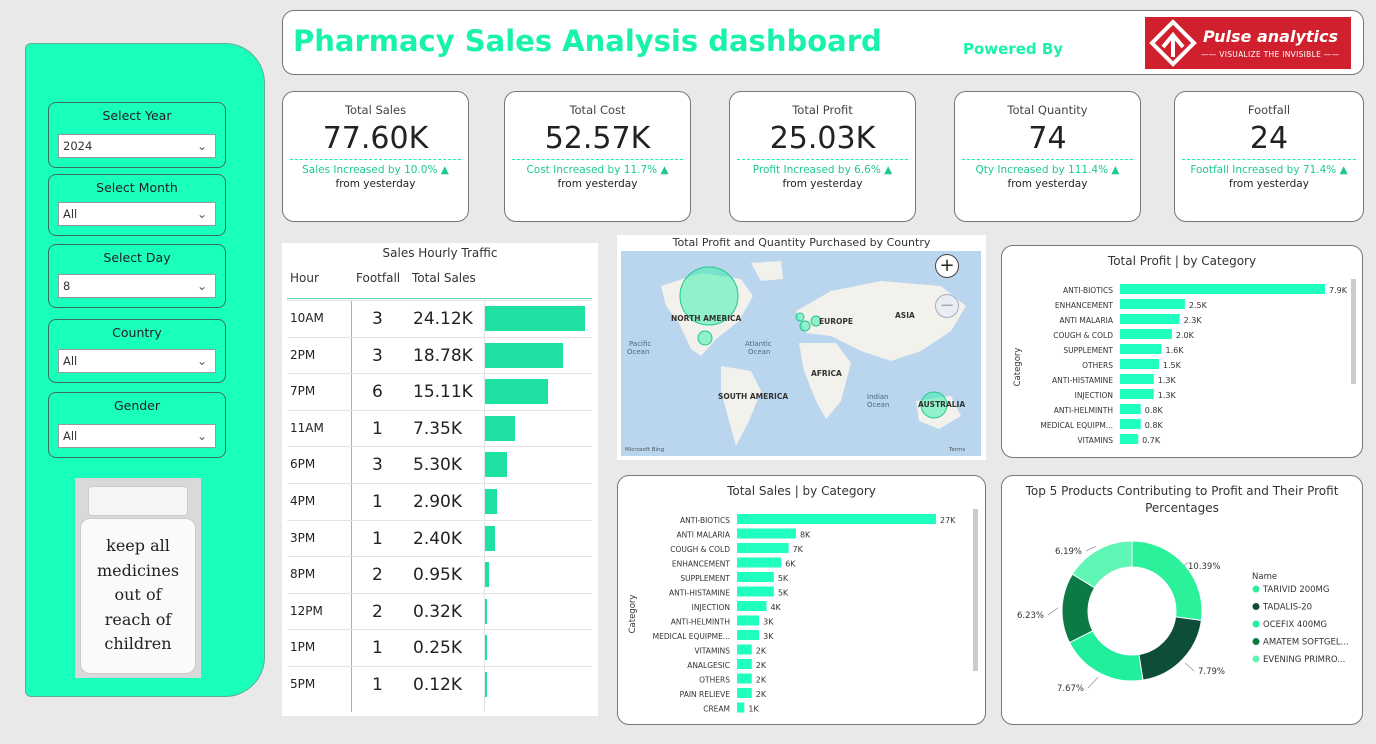  I want to click on table-row: 8PM 2 0.95K, so click(439, 574).